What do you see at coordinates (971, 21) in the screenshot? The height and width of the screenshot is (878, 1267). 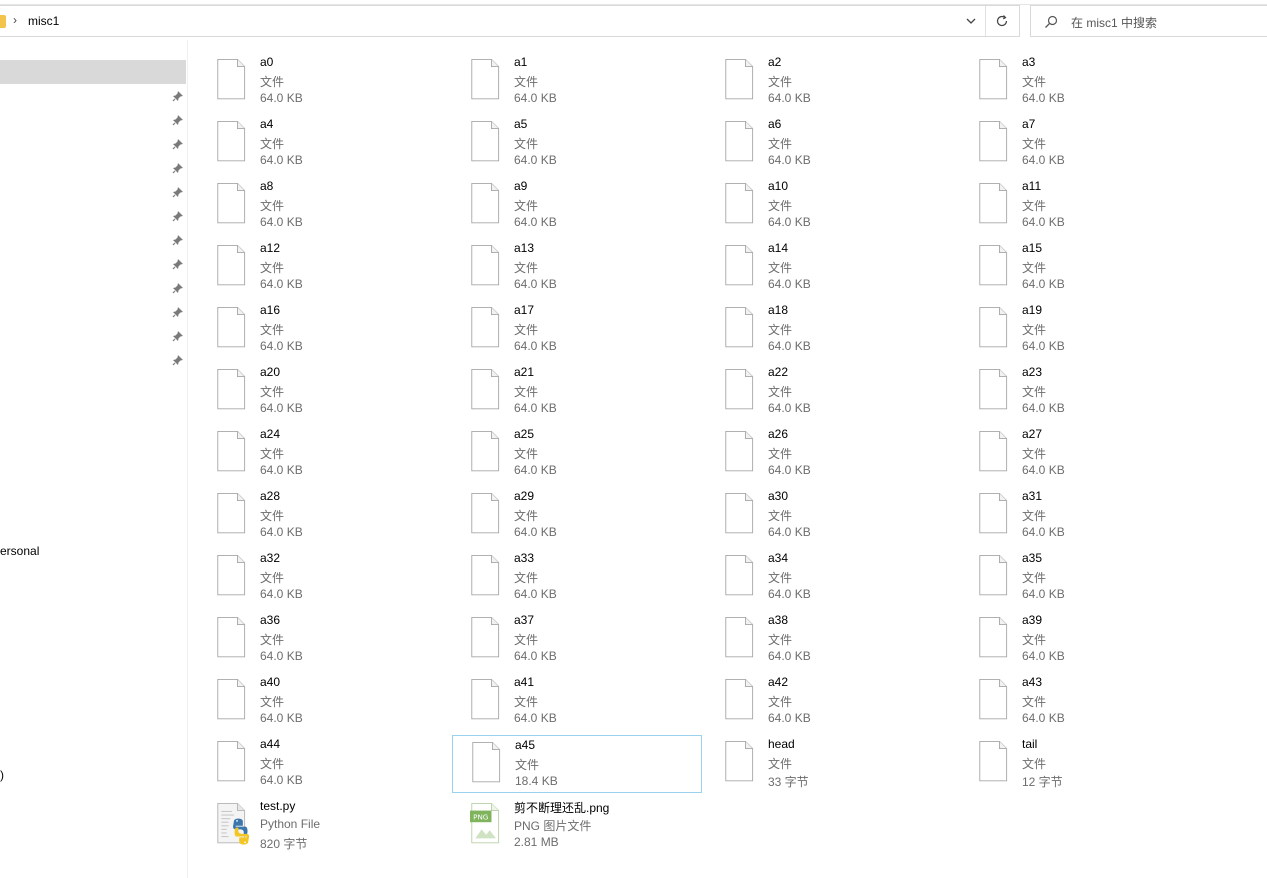 I see `chevron-down-icon` at bounding box center [971, 21].